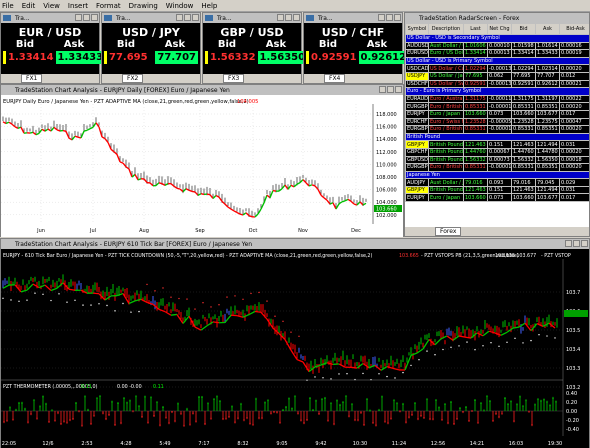 The height and width of the screenshot is (448, 590). I want to click on ask-price: 77.707, so click(176, 57).